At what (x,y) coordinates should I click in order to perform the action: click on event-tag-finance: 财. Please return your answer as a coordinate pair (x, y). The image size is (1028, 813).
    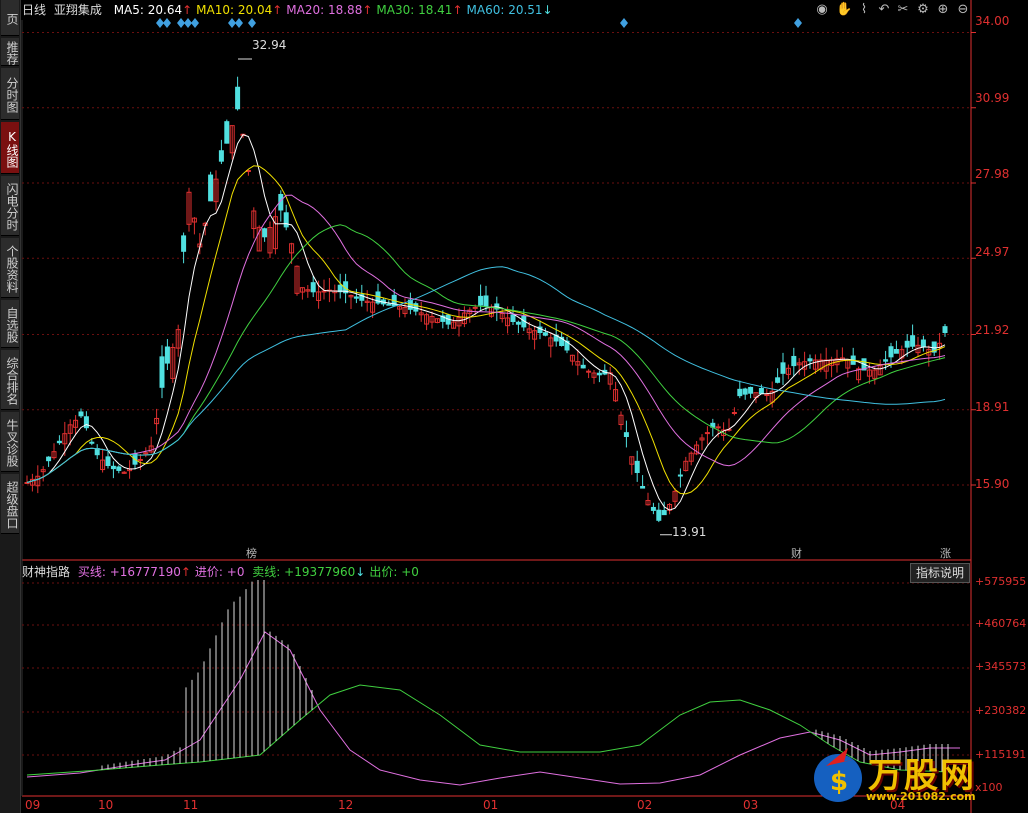
    Looking at the image, I should click on (796, 553).